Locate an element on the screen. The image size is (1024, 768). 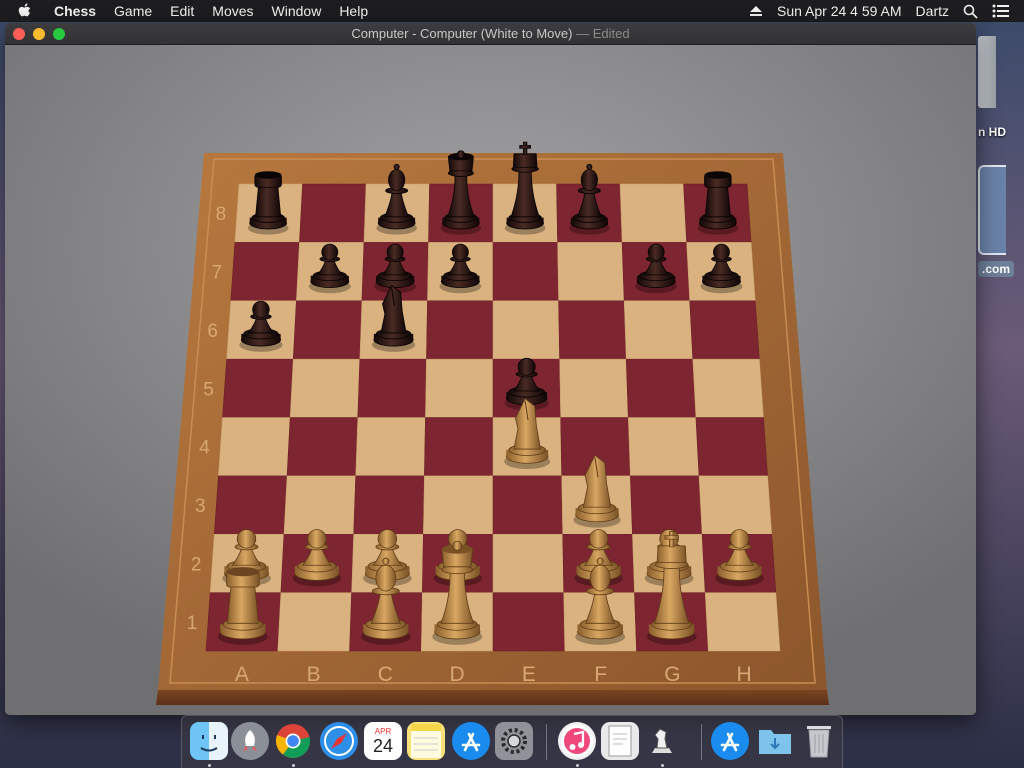
rank-label: 1 is located at coordinates (192, 623).